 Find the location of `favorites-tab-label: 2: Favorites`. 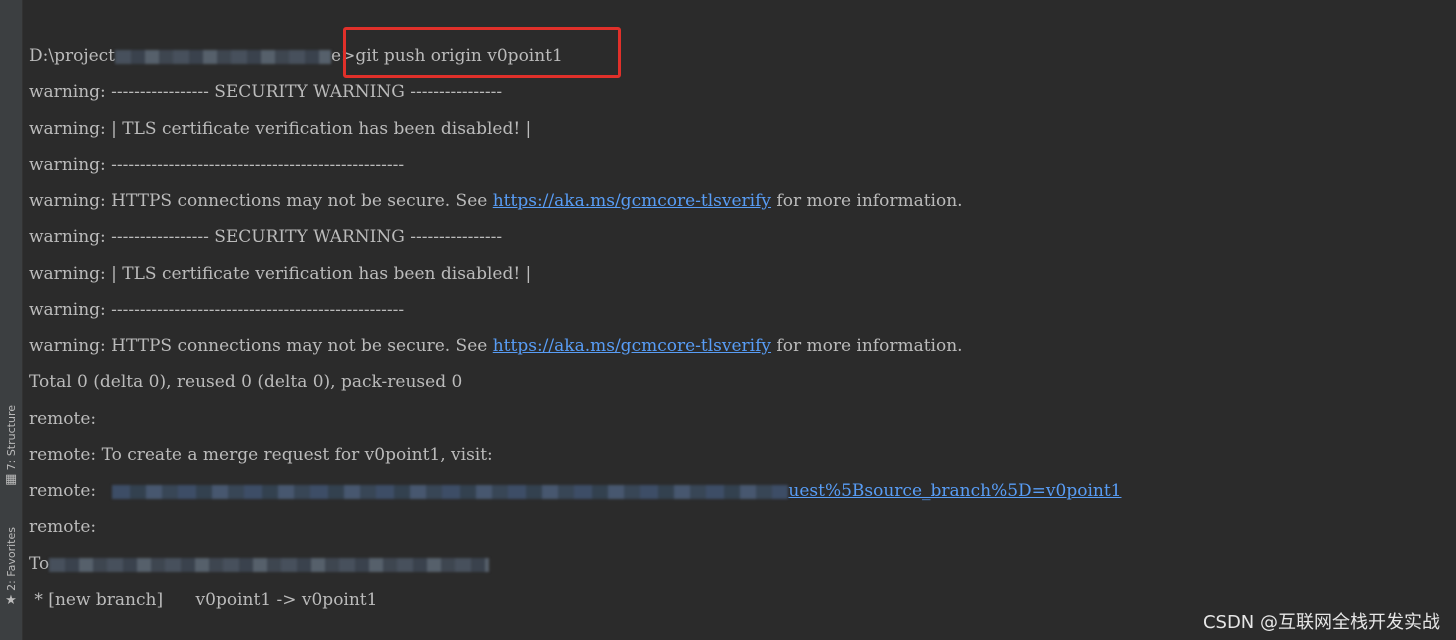

favorites-tab-label: 2: Favorites is located at coordinates (11, 559).